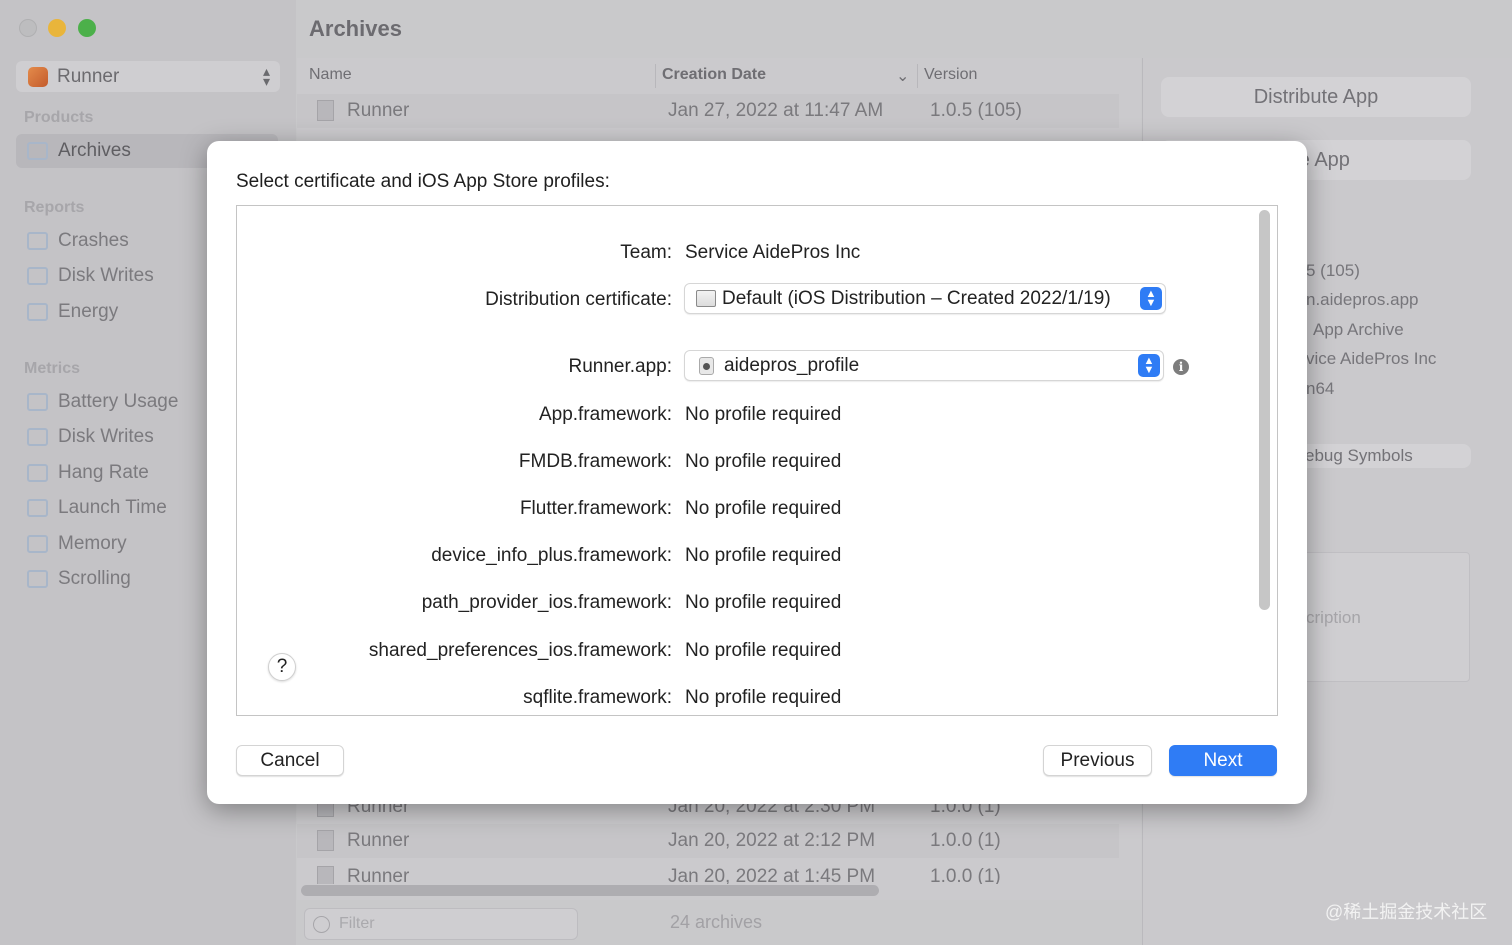 Image resolution: width=1512 pixels, height=945 pixels. What do you see at coordinates (590, 890) in the screenshot?
I see `horizontal-scrollbar` at bounding box center [590, 890].